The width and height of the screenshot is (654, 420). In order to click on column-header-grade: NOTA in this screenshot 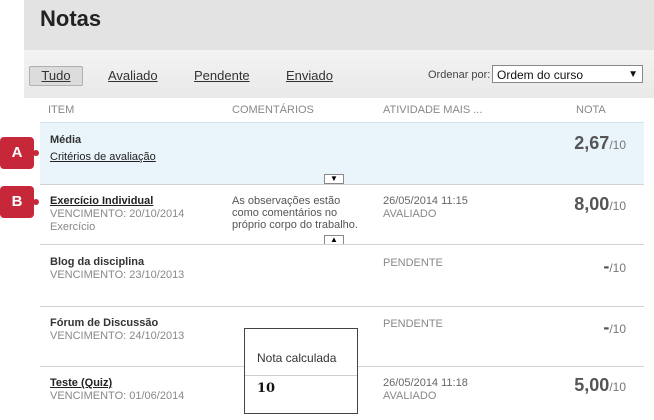, I will do `click(591, 110)`.